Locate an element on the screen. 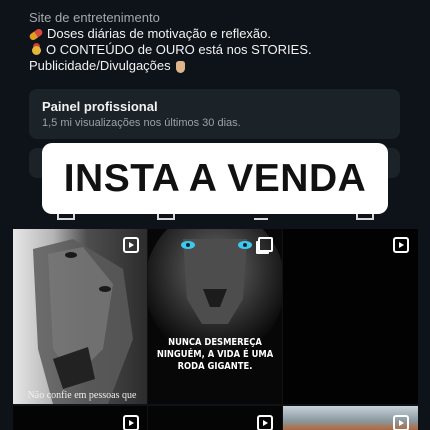 This screenshot has width=430, height=430. pill-icon is located at coordinates (36, 34).